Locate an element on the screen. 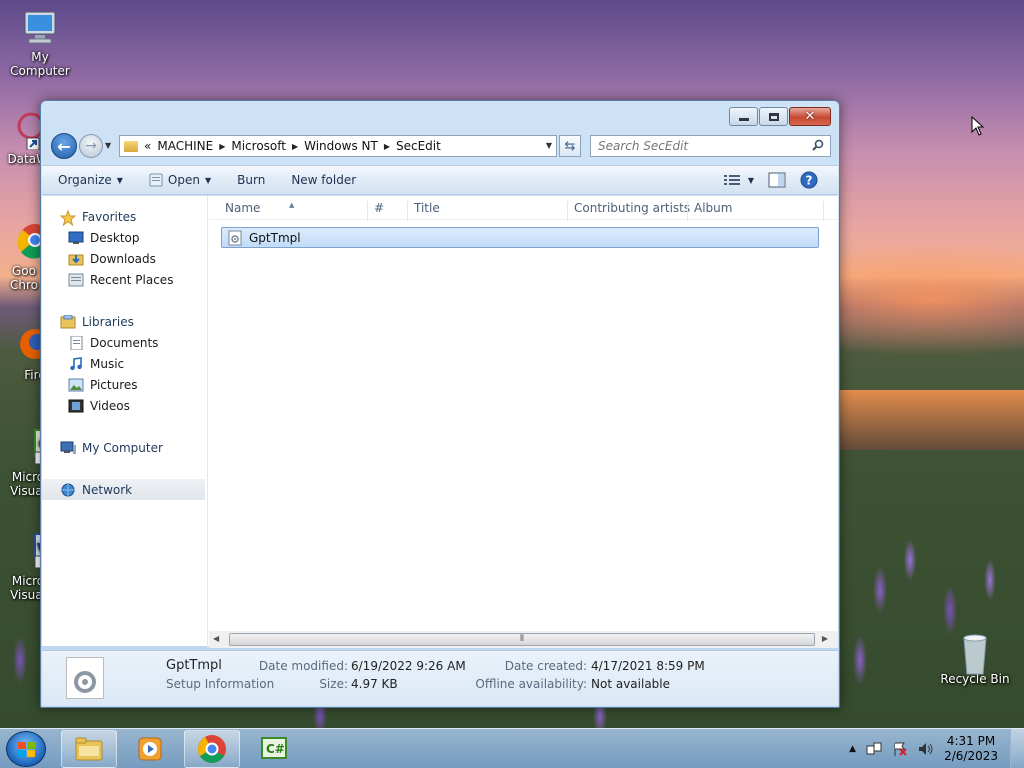 The width and height of the screenshot is (1024, 768). computer-icon is located at coordinates (68, 448).